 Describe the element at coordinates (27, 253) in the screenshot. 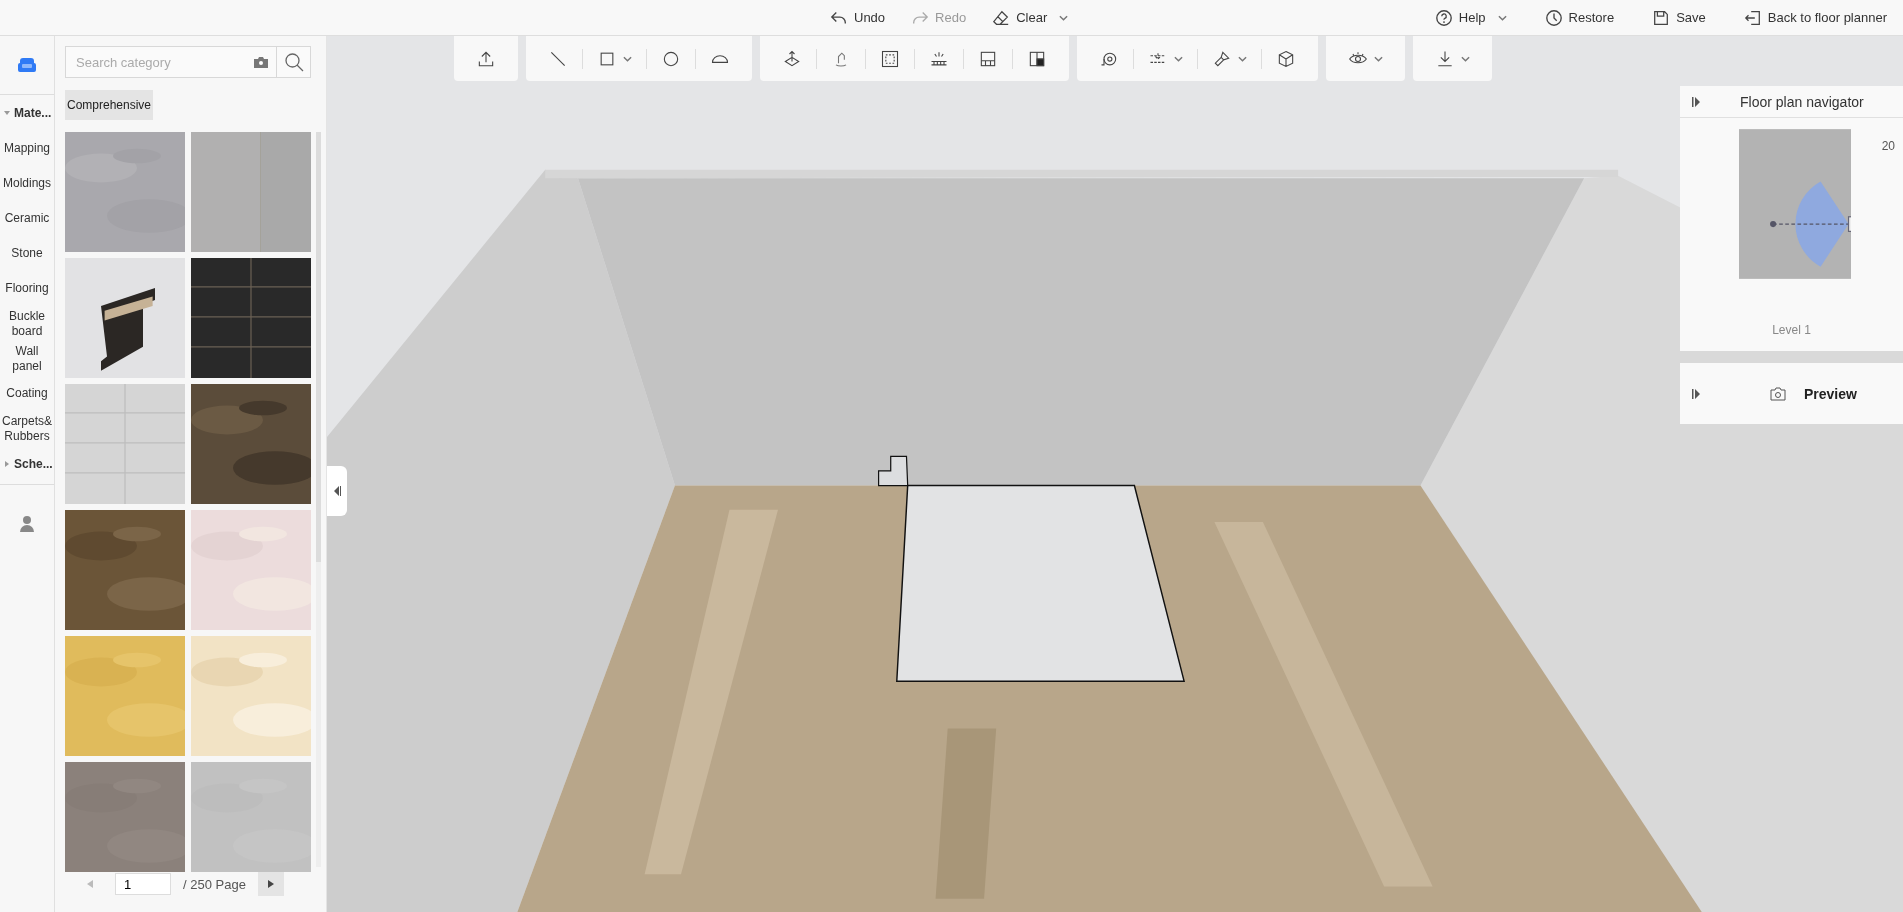

I see `category-item: Stone` at that location.